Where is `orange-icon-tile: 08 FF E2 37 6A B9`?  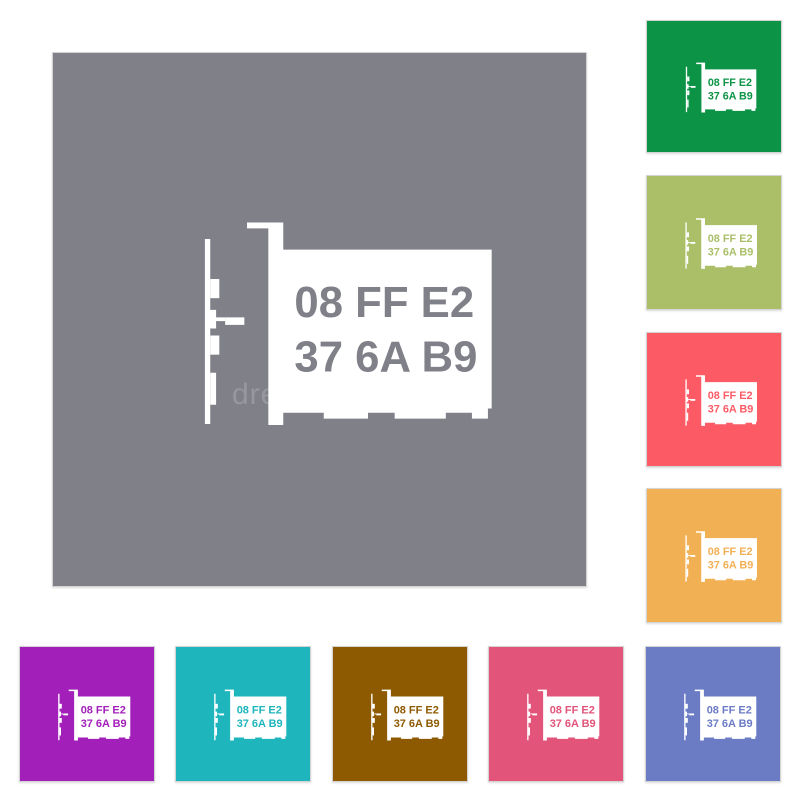 orange-icon-tile: 08 FF E2 37 6A B9 is located at coordinates (714, 555).